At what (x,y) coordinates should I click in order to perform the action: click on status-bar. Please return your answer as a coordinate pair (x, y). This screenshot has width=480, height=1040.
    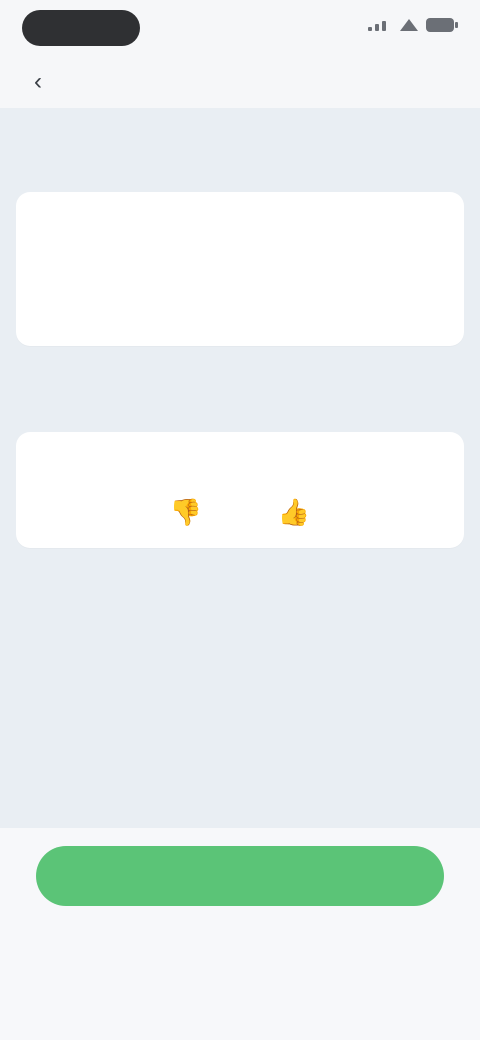
    Looking at the image, I should click on (240, 28).